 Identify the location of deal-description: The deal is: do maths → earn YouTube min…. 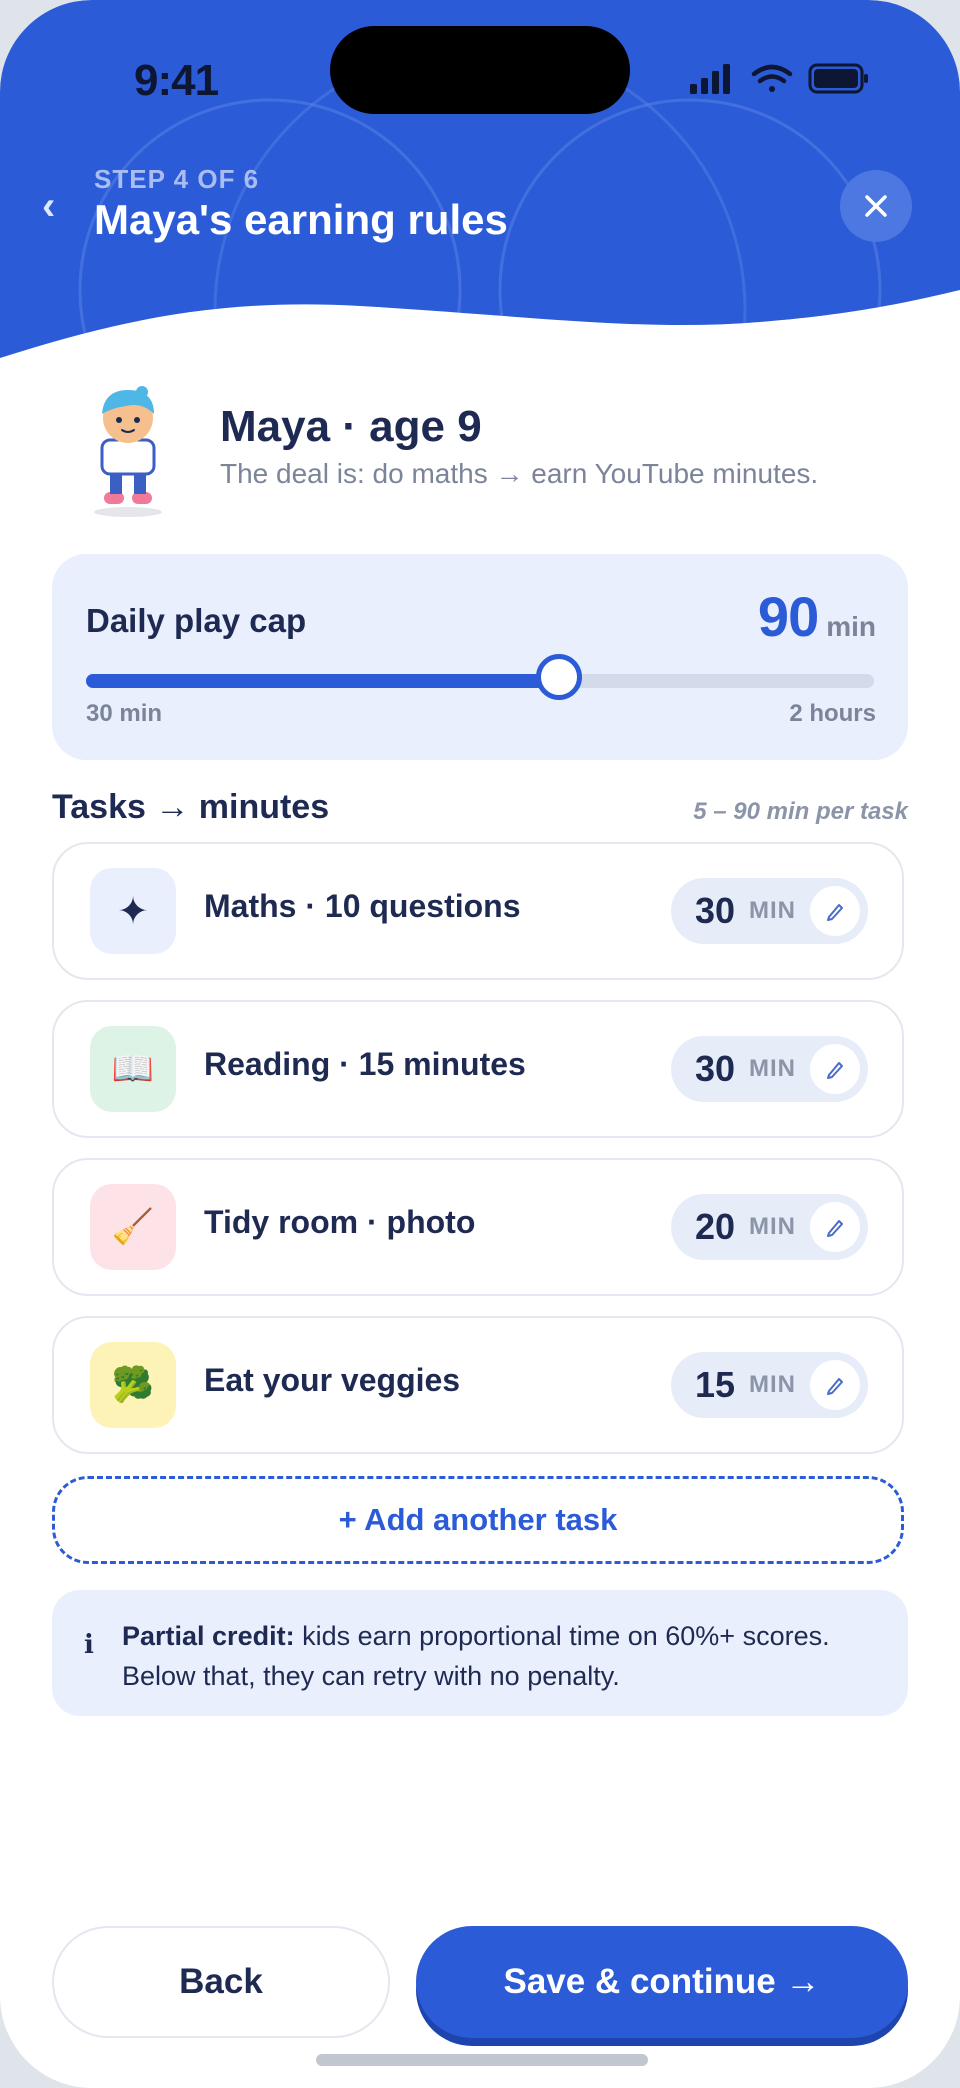
(519, 473).